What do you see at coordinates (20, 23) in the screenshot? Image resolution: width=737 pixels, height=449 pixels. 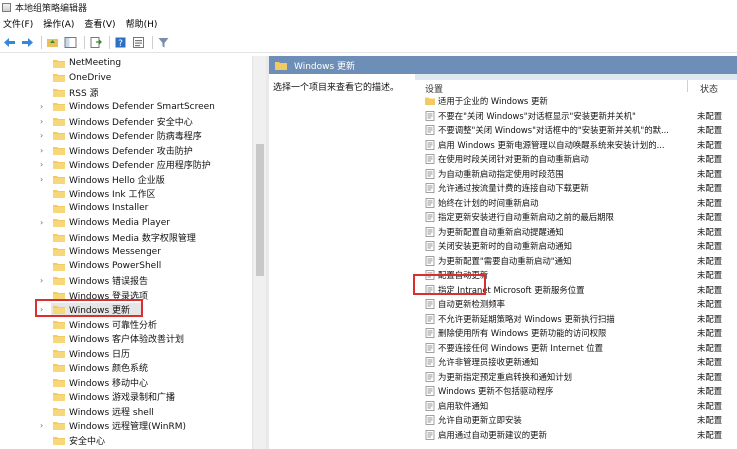 I see `menu-file: 文件(F)` at bounding box center [20, 23].